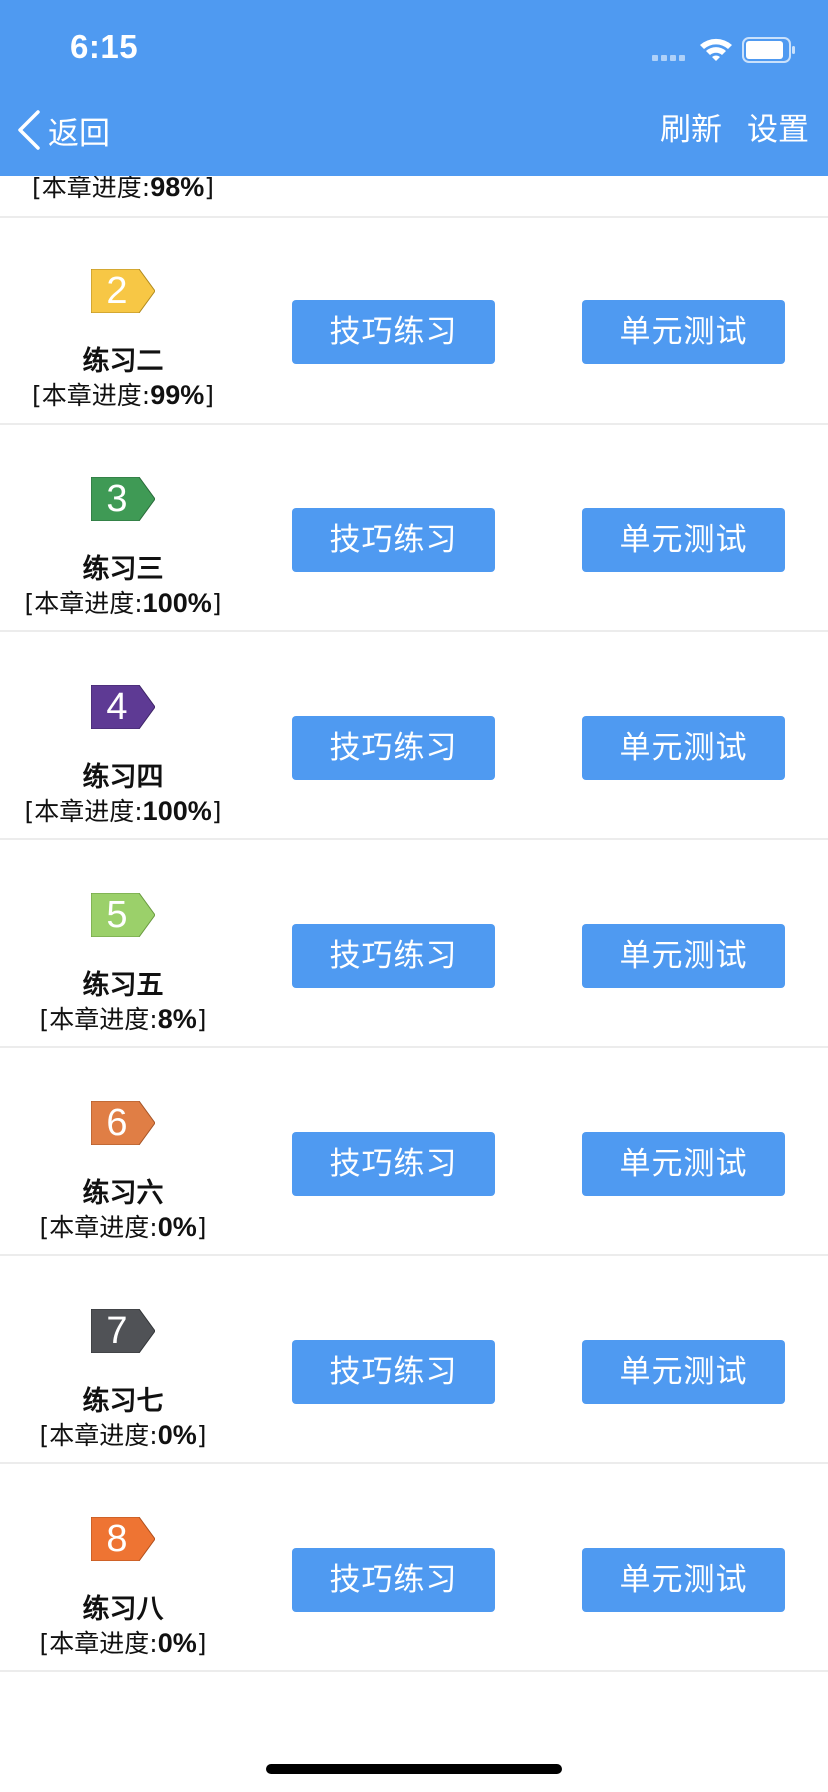 The height and width of the screenshot is (1792, 828). What do you see at coordinates (414, 1769) in the screenshot?
I see `home-indicator` at bounding box center [414, 1769].